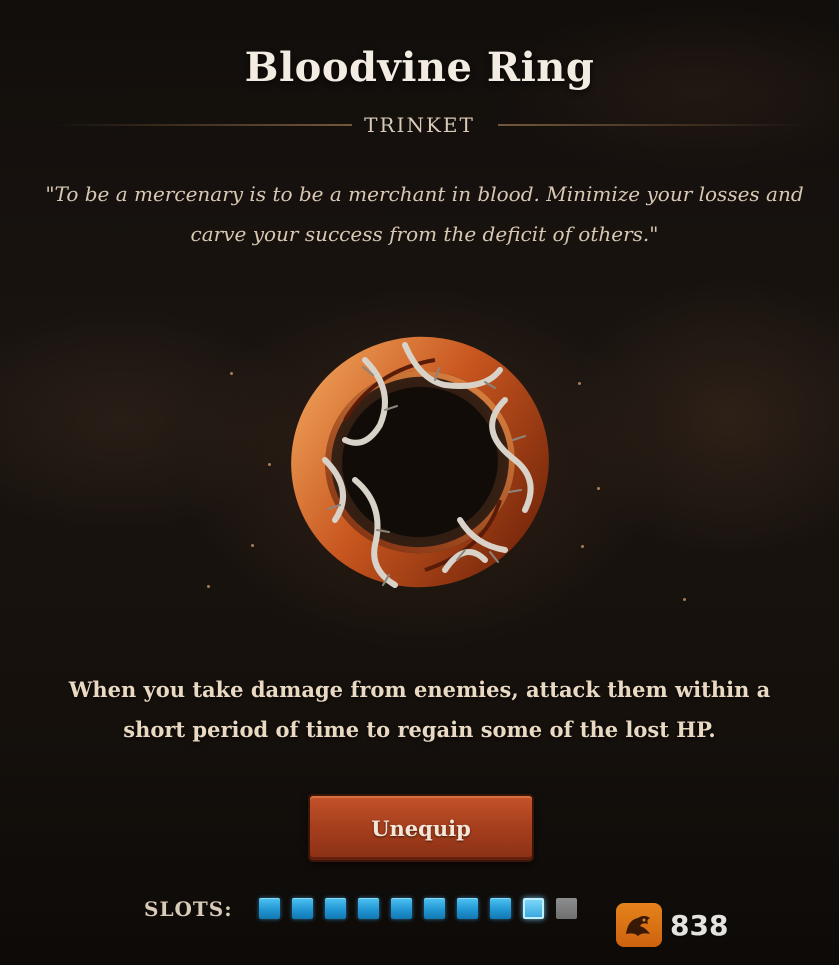 This screenshot has height=965, width=839. Describe the element at coordinates (639, 925) in the screenshot. I see `dragon-logo-icon` at that location.